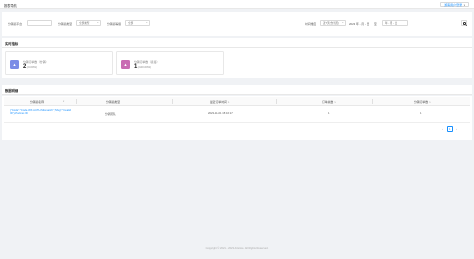  Describe the element at coordinates (30, 67) in the screenshot. I see `metric-value: 2(0.00%)` at that location.